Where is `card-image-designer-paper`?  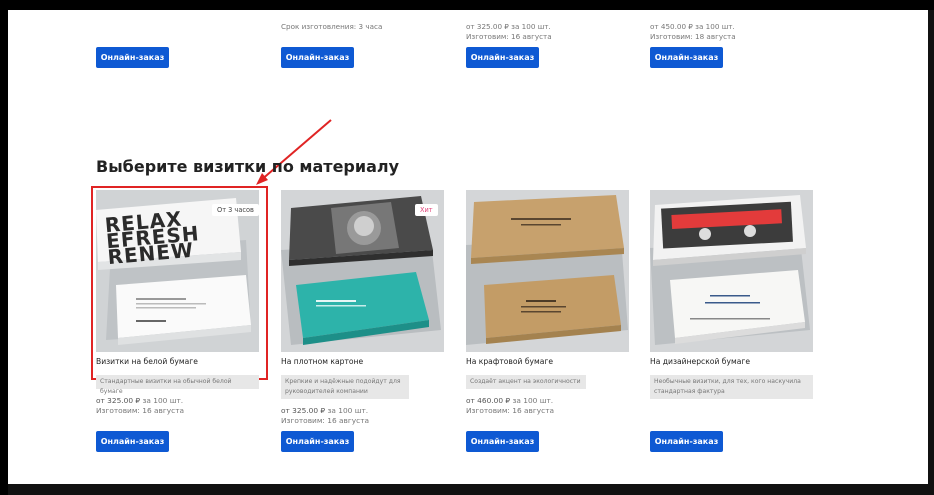
card-image-designer-paper is located at coordinates (731, 271).